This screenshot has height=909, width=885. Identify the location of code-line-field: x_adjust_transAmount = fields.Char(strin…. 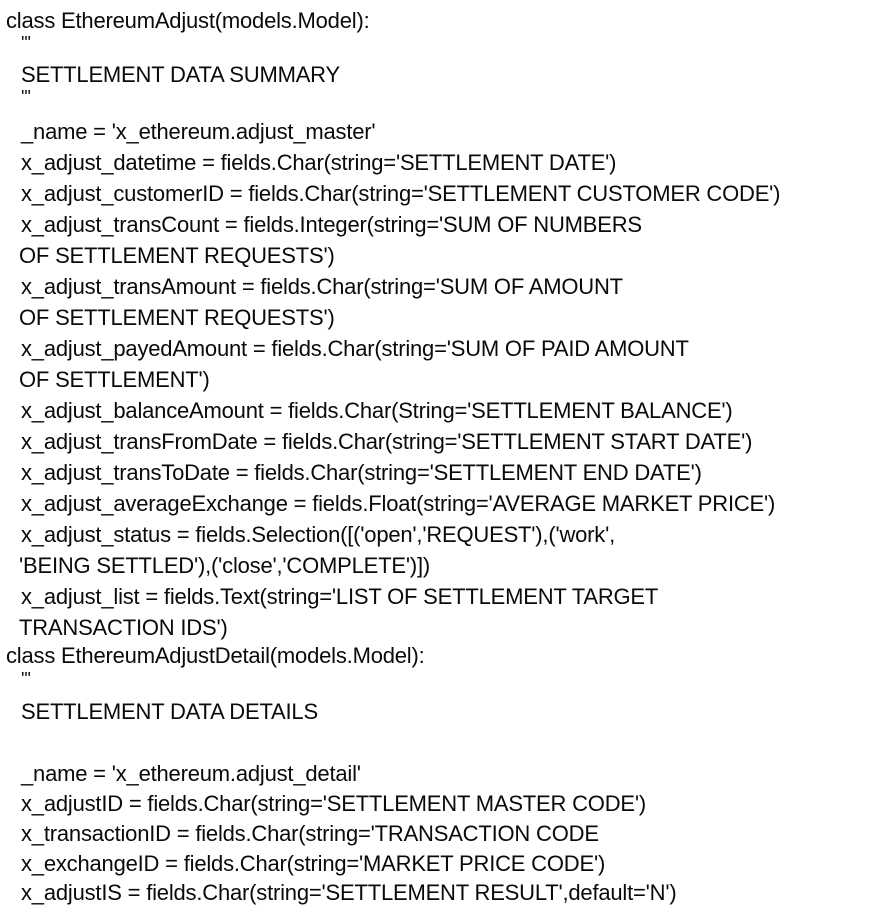
(322, 286).